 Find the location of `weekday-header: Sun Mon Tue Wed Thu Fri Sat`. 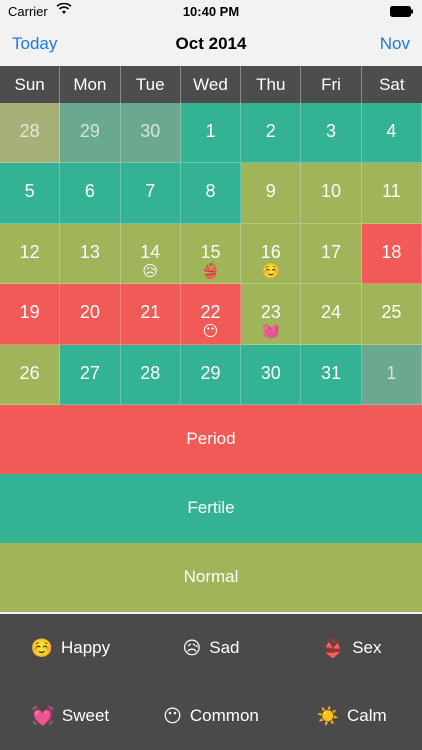

weekday-header: Sun Mon Tue Wed Thu Fri Sat is located at coordinates (211, 84).